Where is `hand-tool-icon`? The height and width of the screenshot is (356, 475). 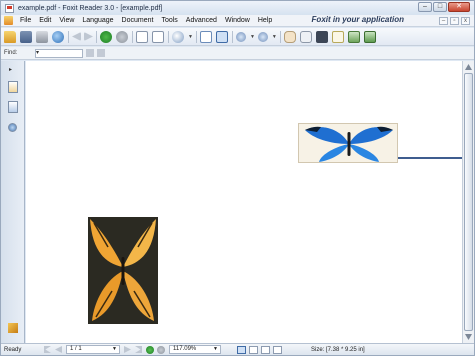
hand-tool-icon is located at coordinates (289, 36).